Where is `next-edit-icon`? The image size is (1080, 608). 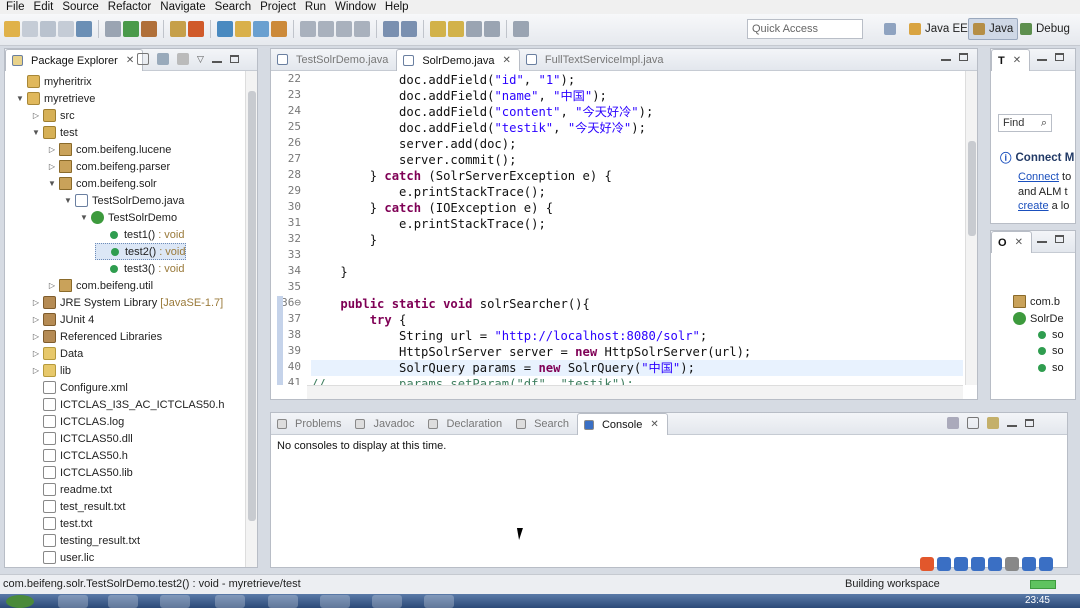
next-edit-icon is located at coordinates (492, 29).